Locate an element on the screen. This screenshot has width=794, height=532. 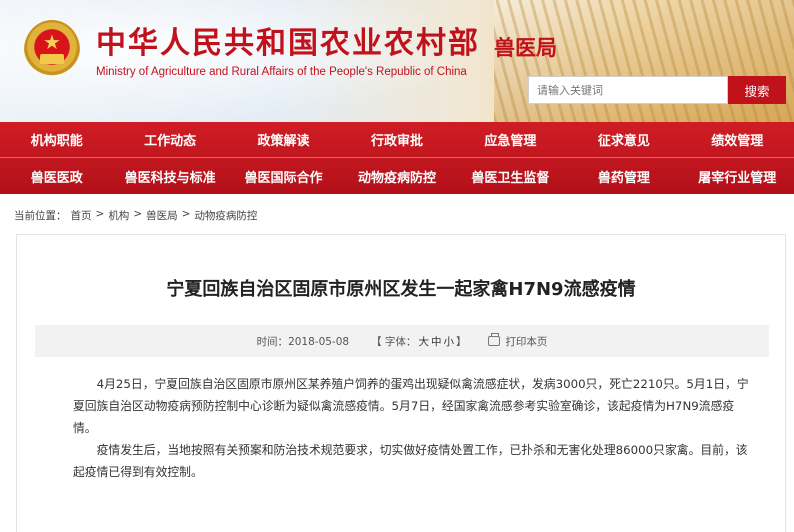
print-button: 打印本页 is located at coordinates (518, 341).